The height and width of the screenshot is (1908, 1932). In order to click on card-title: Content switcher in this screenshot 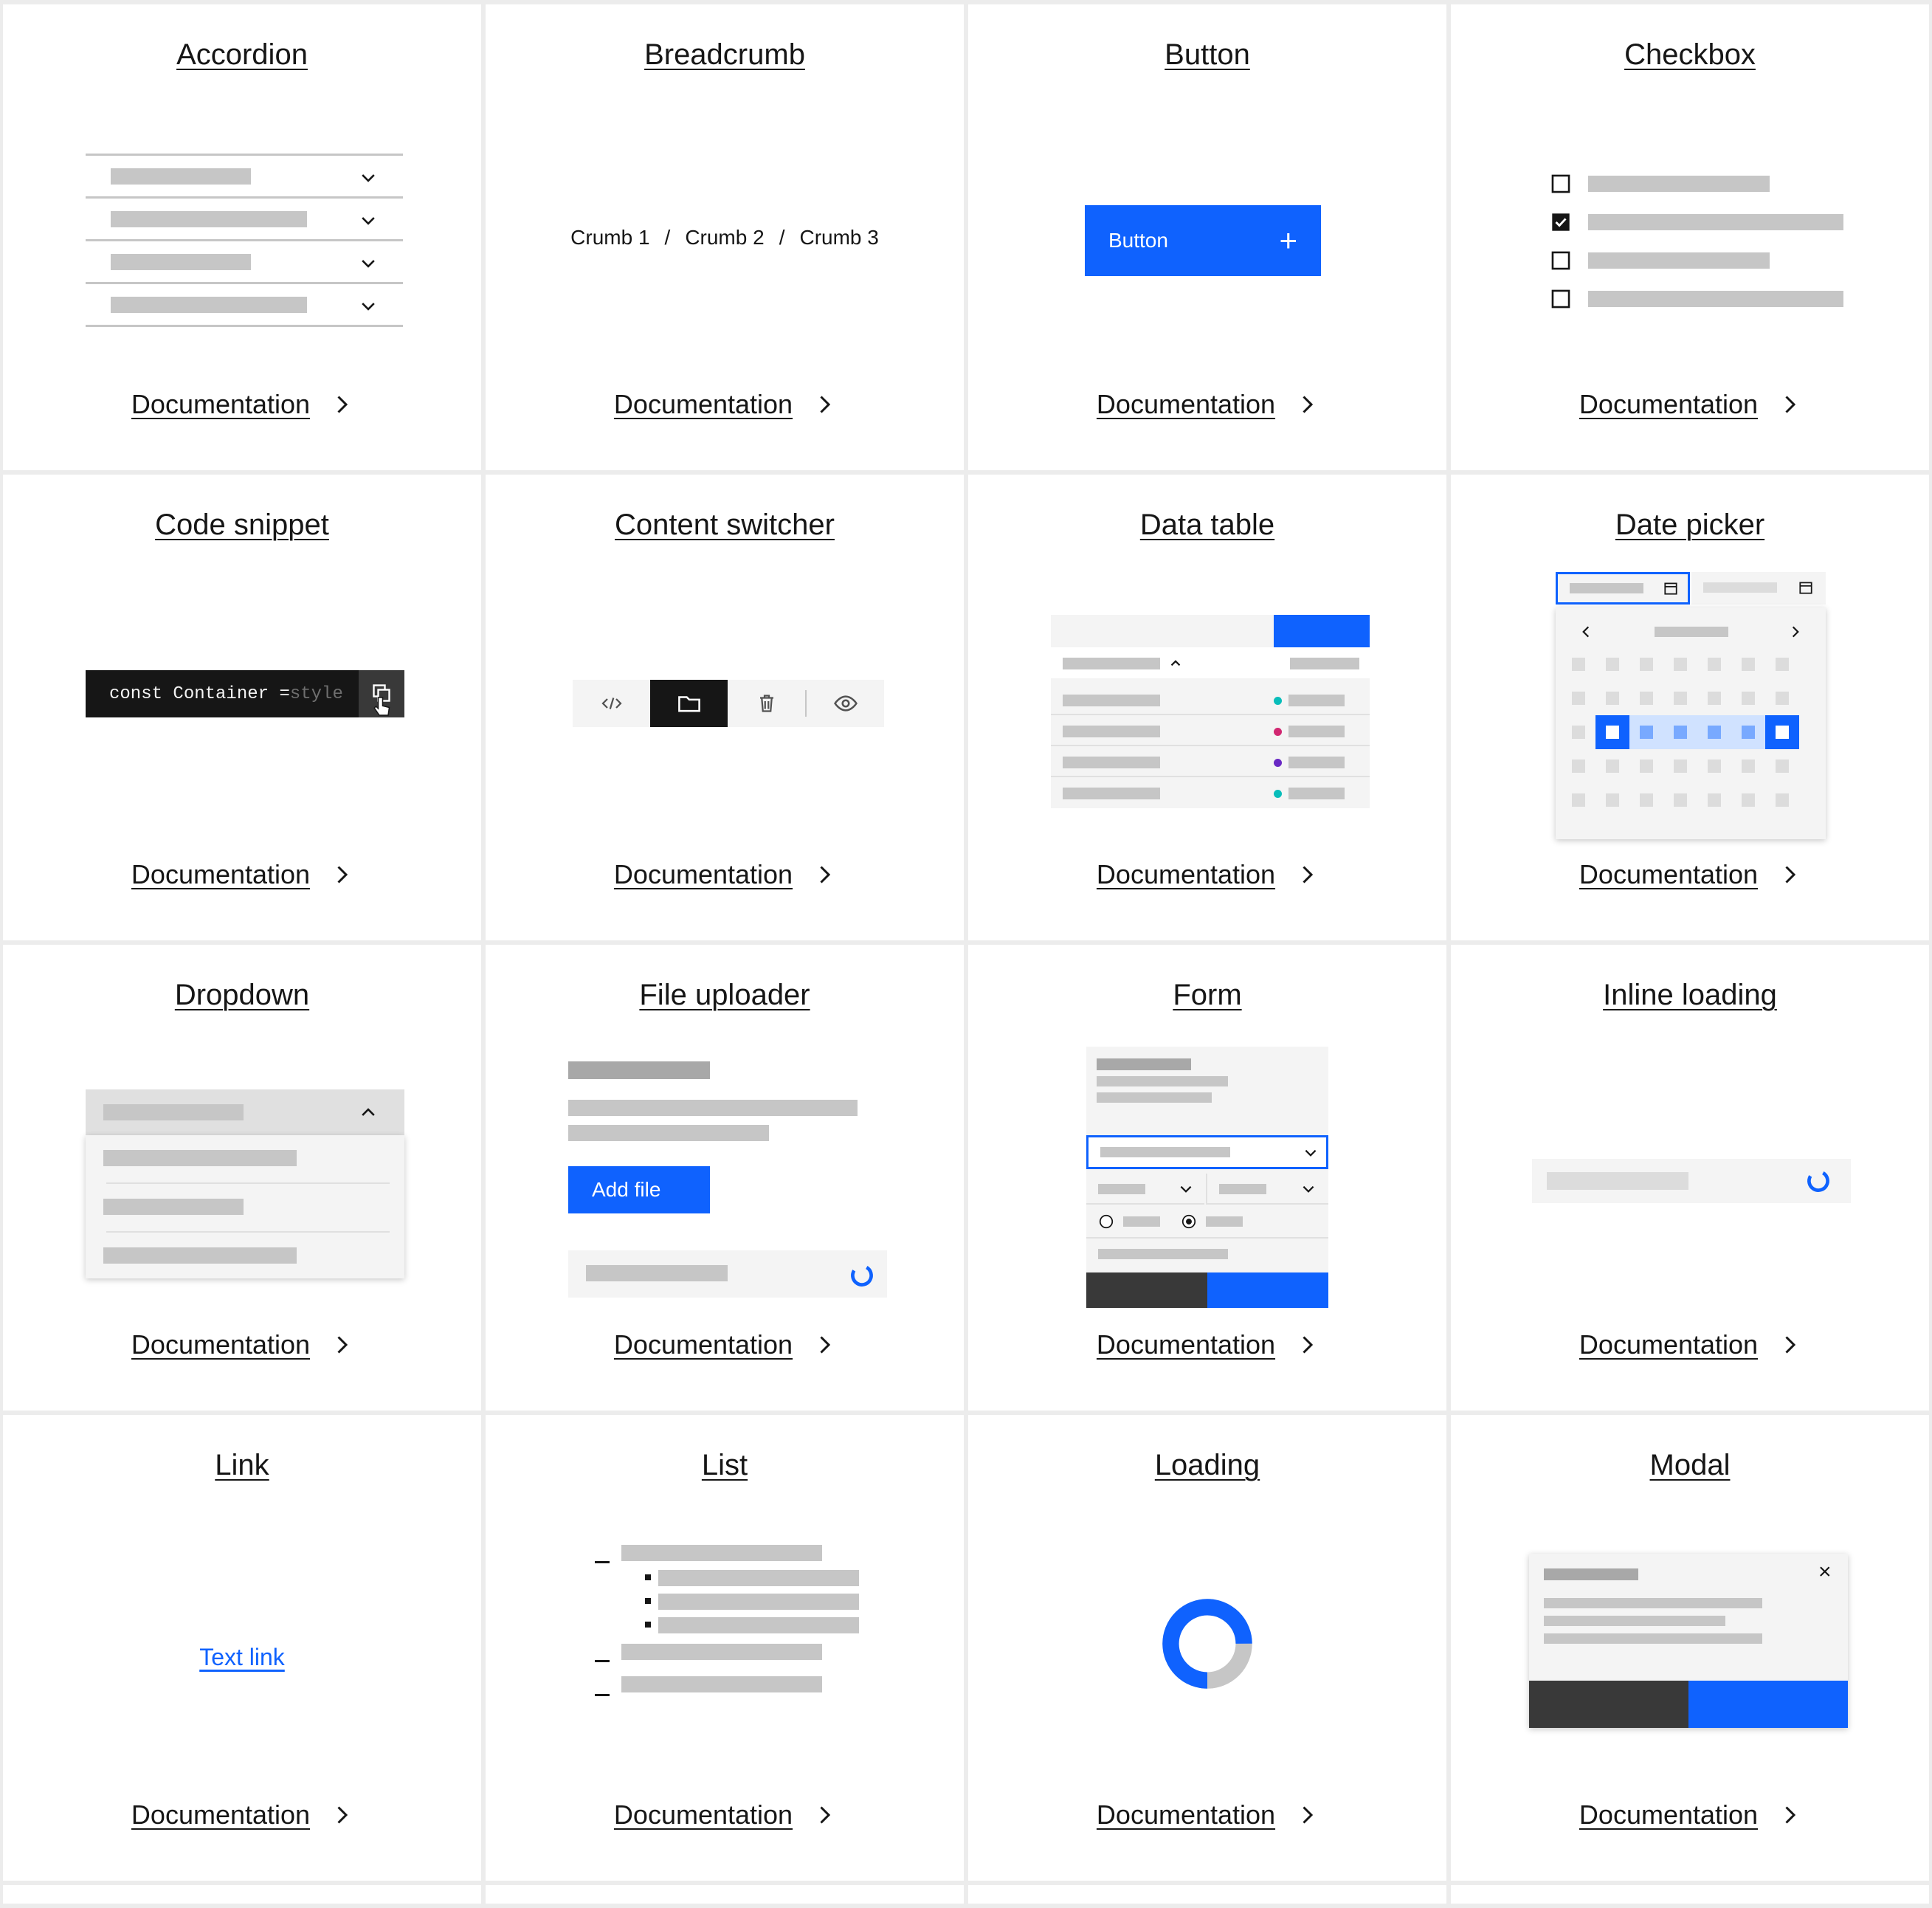, I will do `click(725, 525)`.